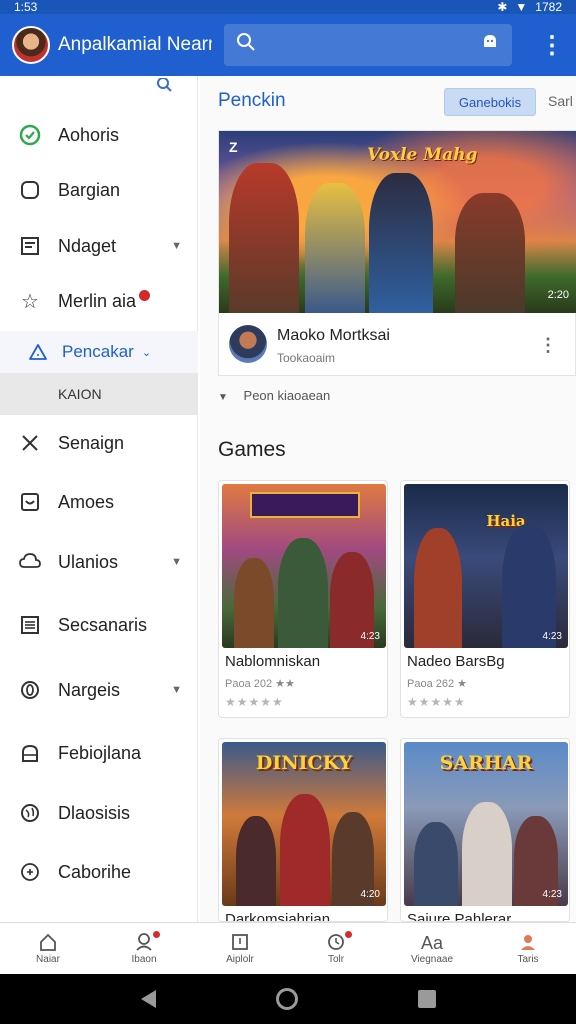 The height and width of the screenshot is (1024, 576). I want to click on search-history-icon, so click(163, 87).